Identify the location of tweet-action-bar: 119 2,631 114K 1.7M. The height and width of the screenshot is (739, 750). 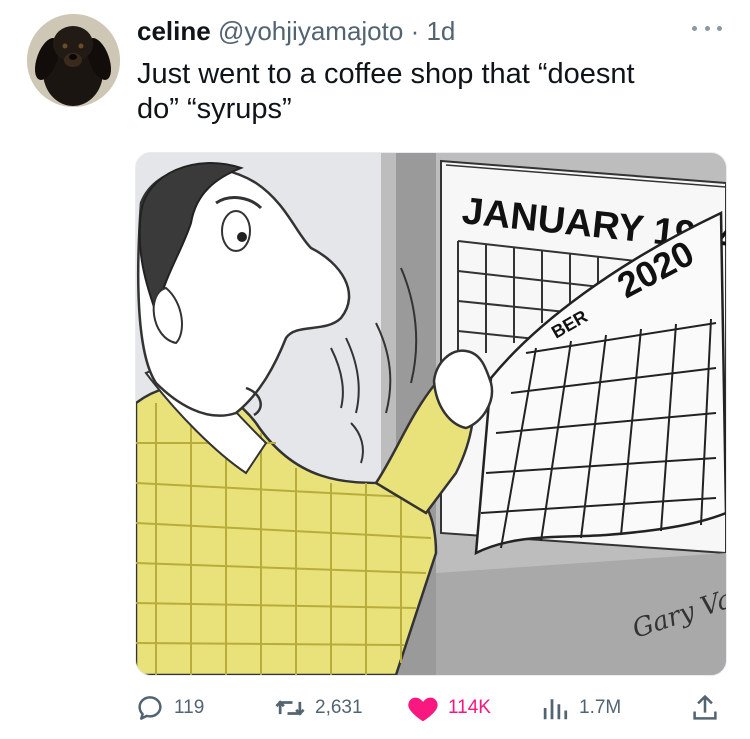
(430, 708).